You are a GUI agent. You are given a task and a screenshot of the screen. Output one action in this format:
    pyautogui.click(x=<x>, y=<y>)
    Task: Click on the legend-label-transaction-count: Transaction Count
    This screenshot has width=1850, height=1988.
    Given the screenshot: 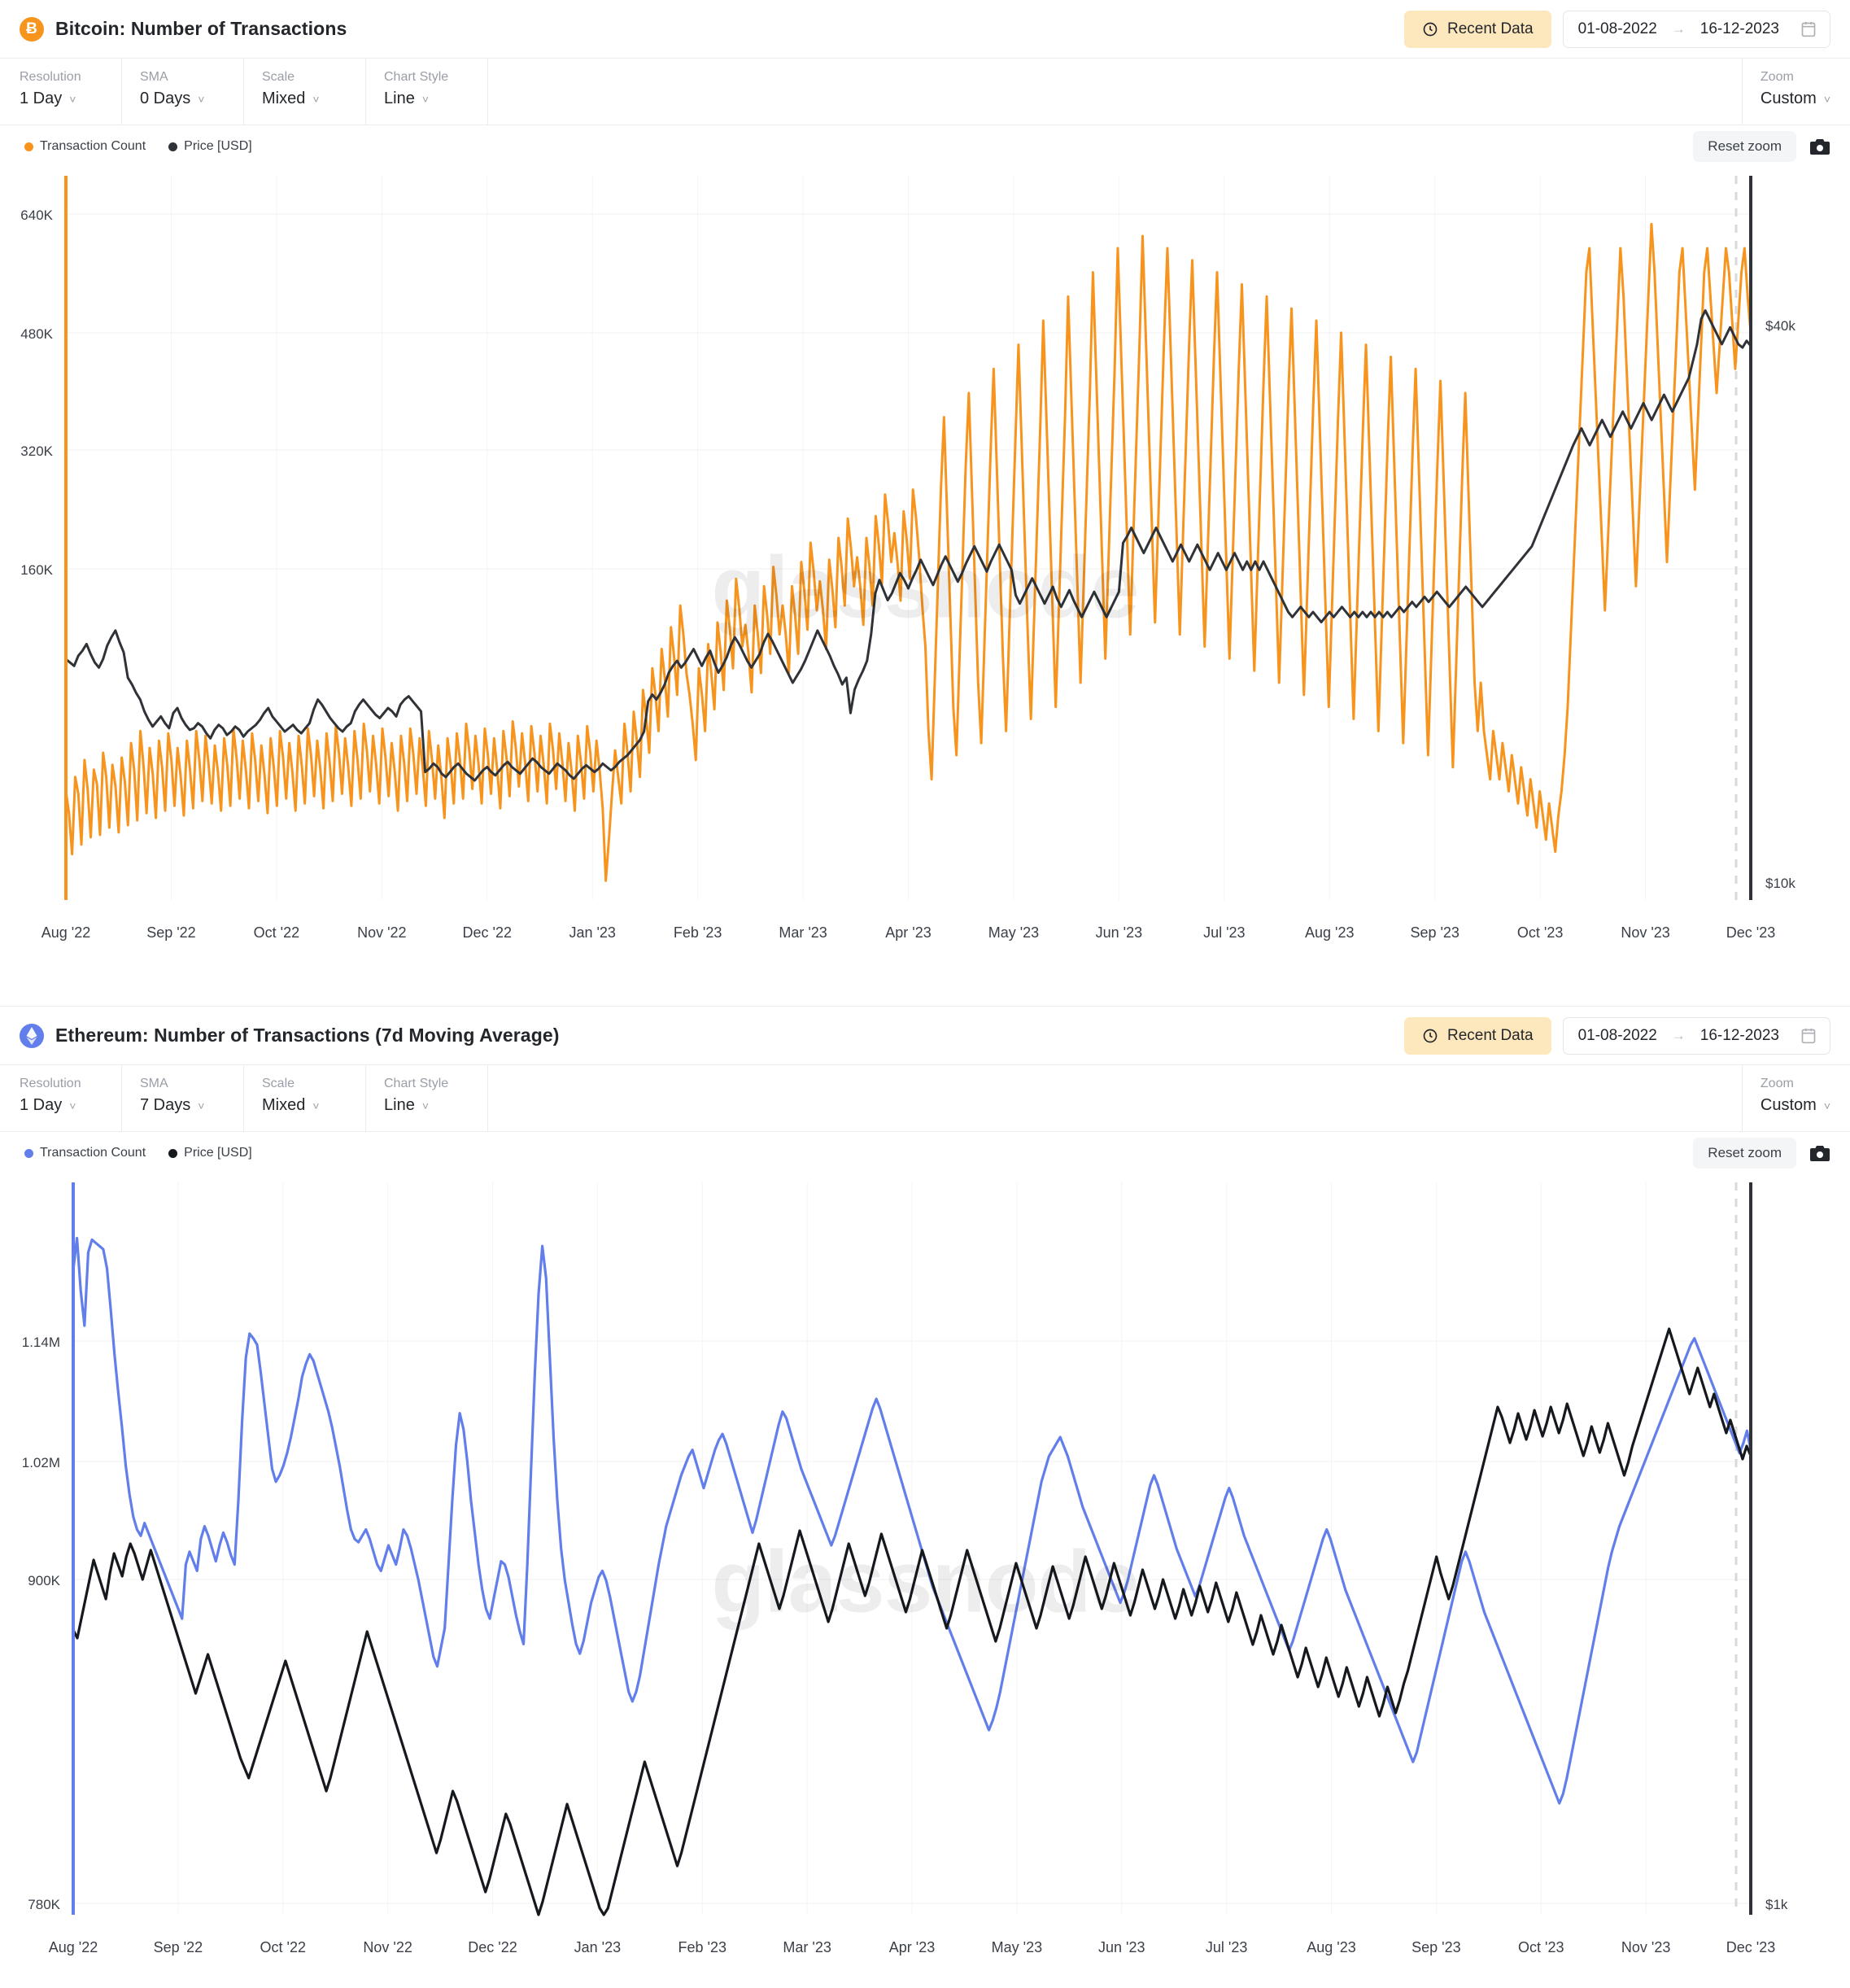 What is the action you would take?
    pyautogui.click(x=93, y=146)
    